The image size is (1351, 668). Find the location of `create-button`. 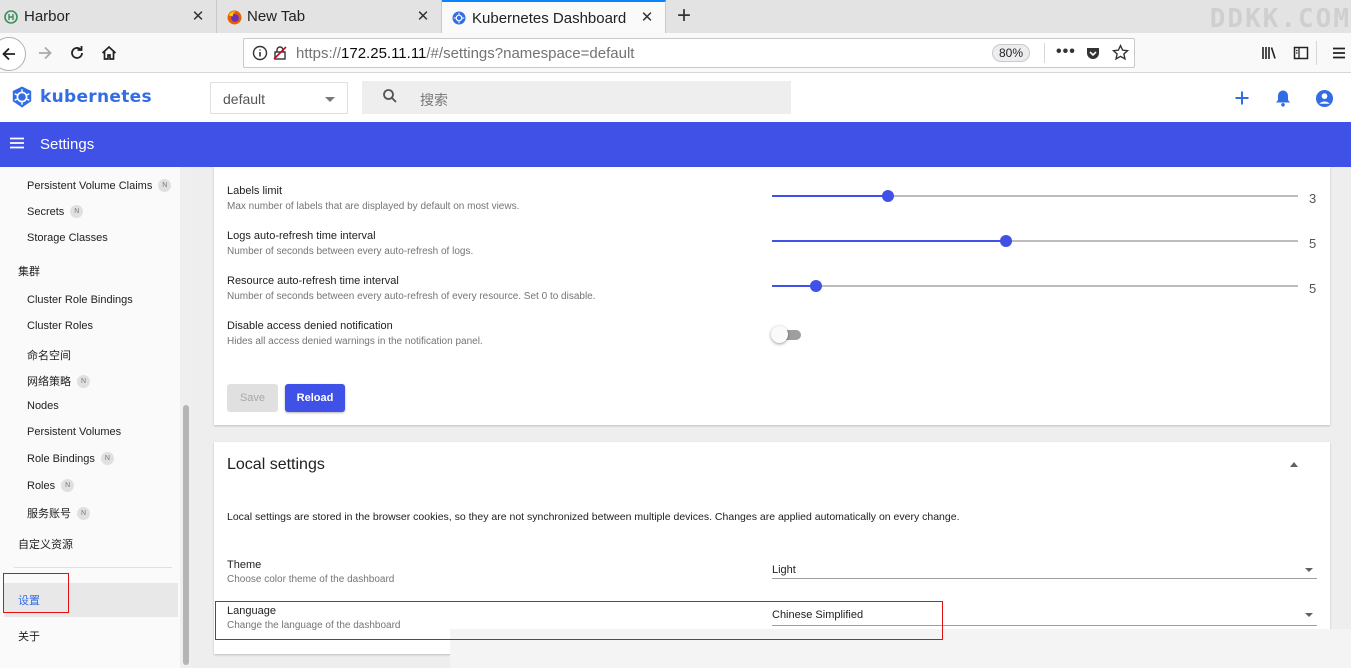

create-button is located at coordinates (1242, 98).